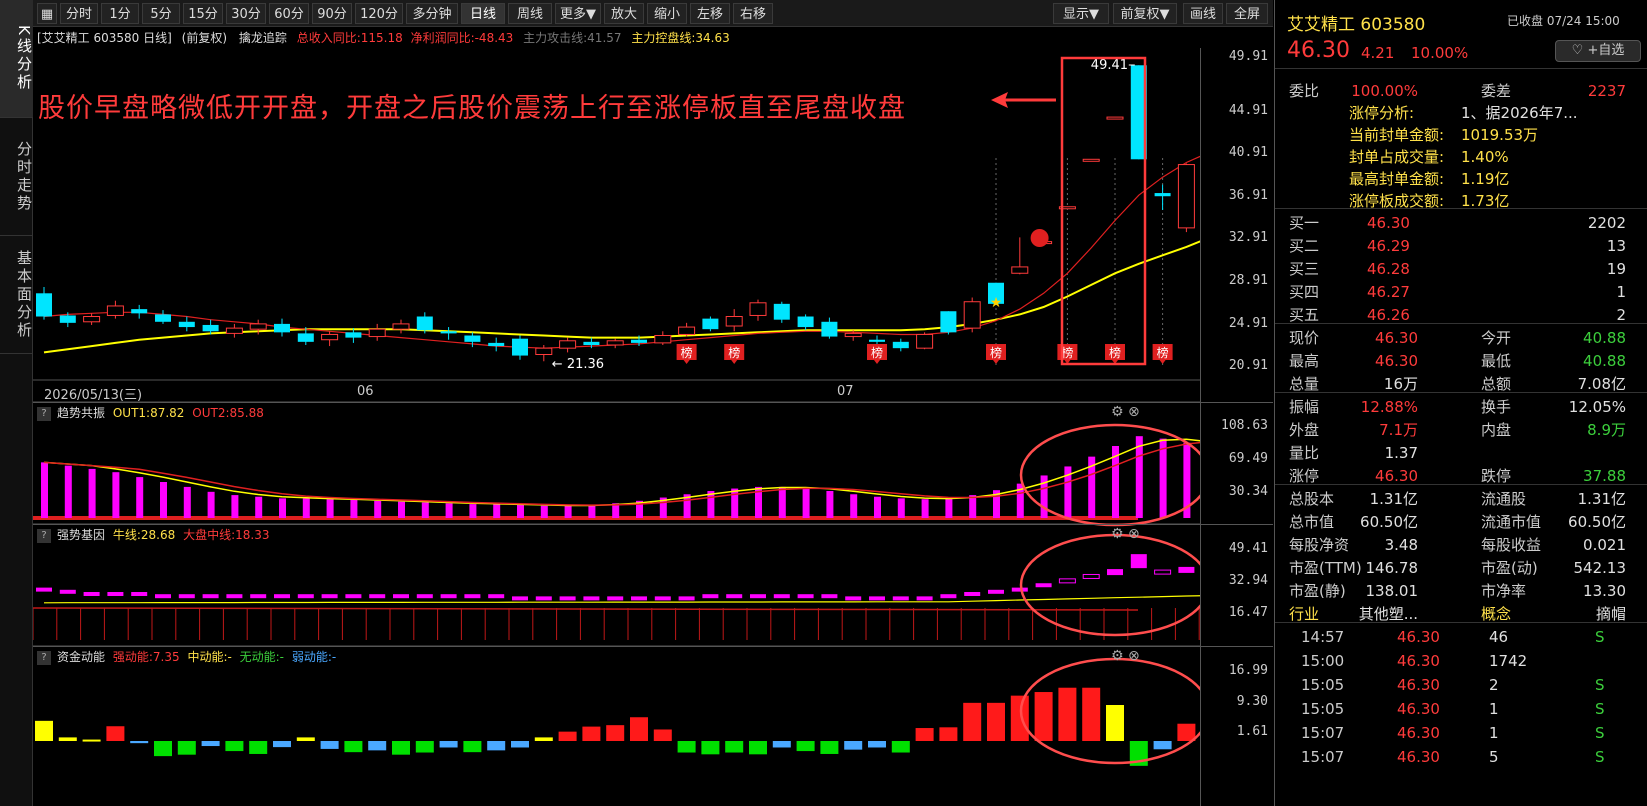 This screenshot has height=806, width=1647. I want to click on tick-price: 46.30, so click(1418, 709).